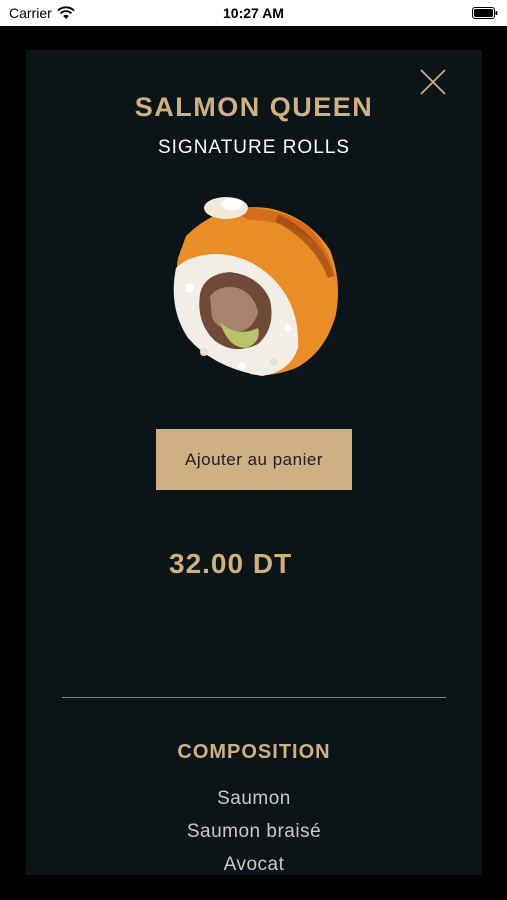 This screenshot has width=507, height=900. Describe the element at coordinates (254, 697) in the screenshot. I see `divider` at that location.